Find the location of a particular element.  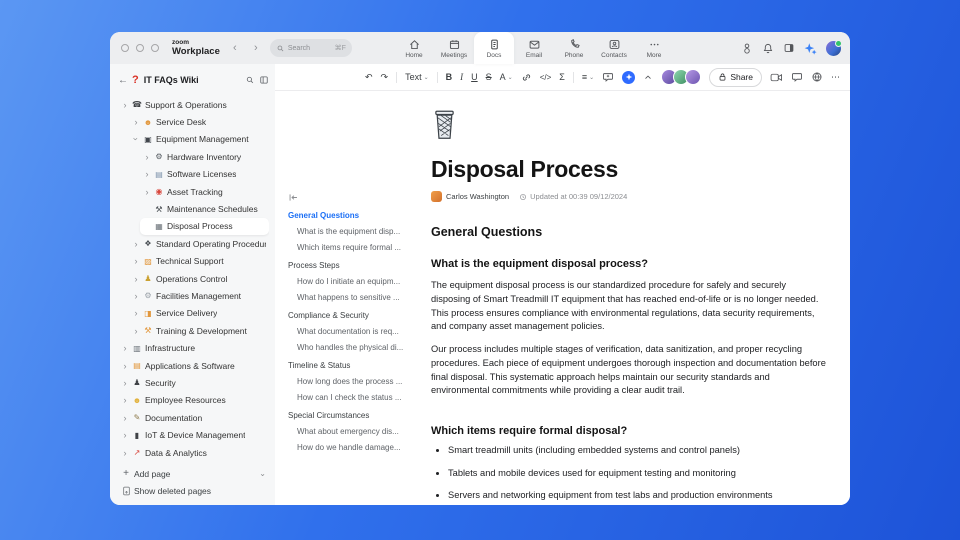

forward-button: › is located at coordinates (256, 48).